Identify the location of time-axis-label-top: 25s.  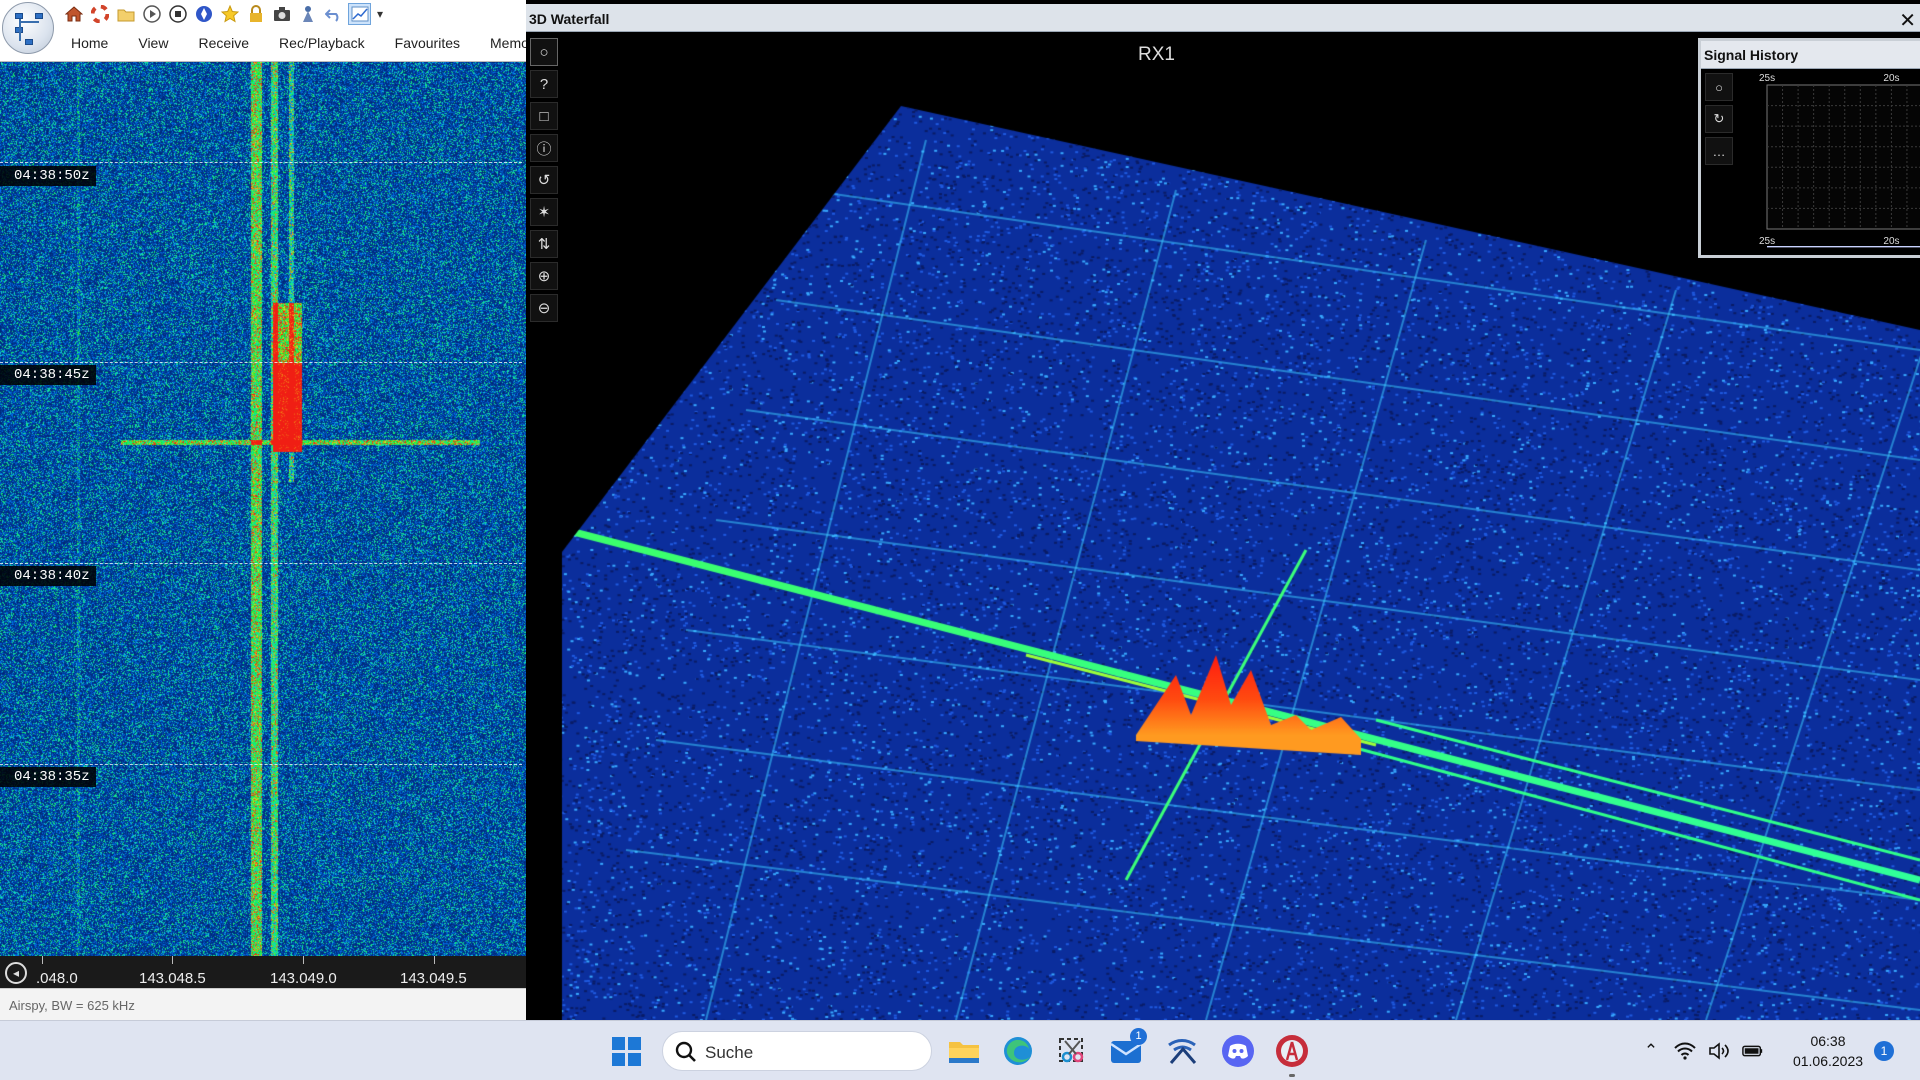
(1767, 78).